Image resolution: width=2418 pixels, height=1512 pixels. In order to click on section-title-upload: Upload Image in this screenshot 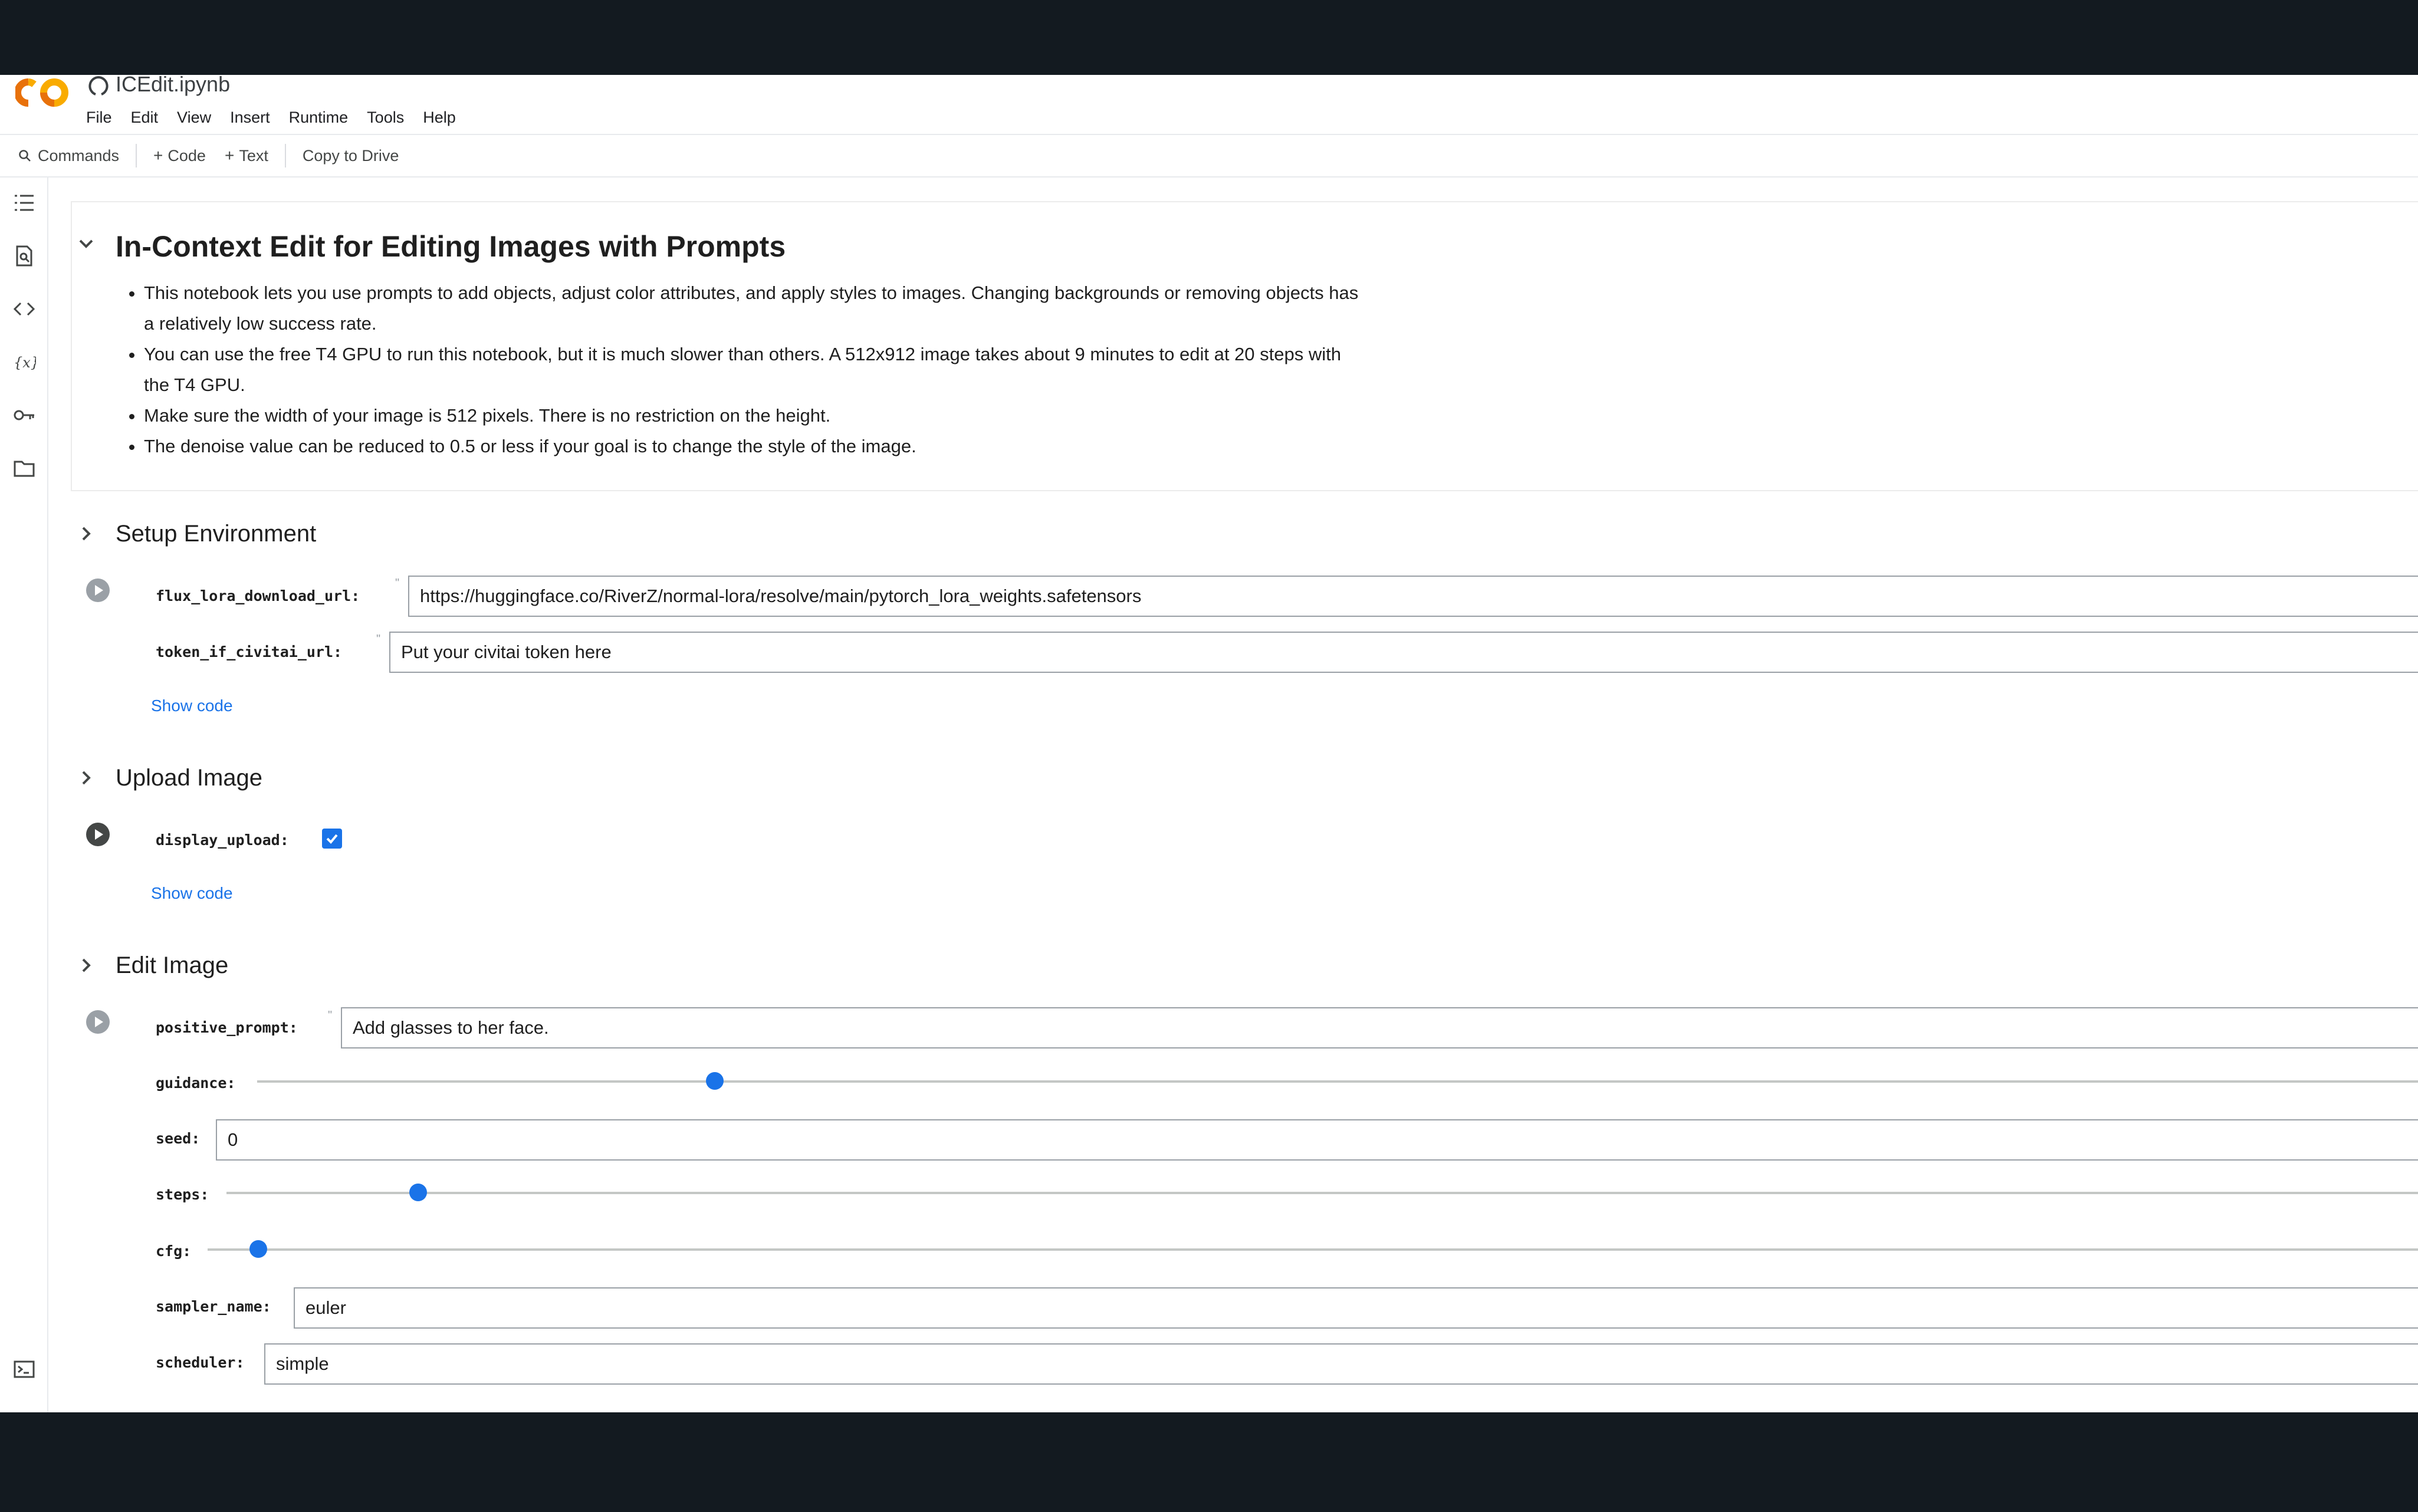, I will do `click(189, 778)`.